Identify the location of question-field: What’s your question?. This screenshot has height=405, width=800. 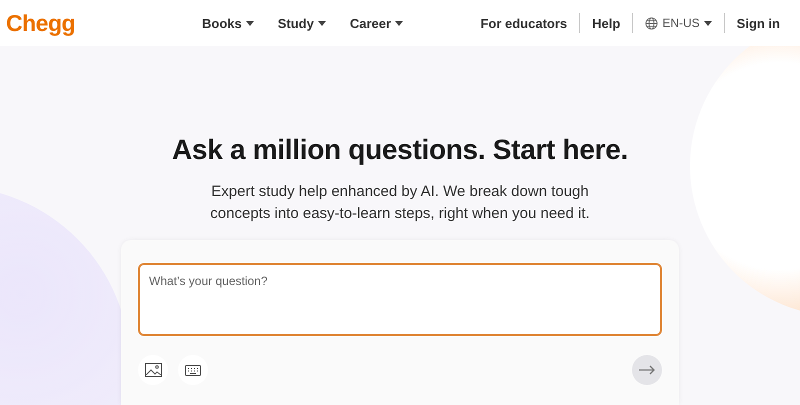
(400, 299).